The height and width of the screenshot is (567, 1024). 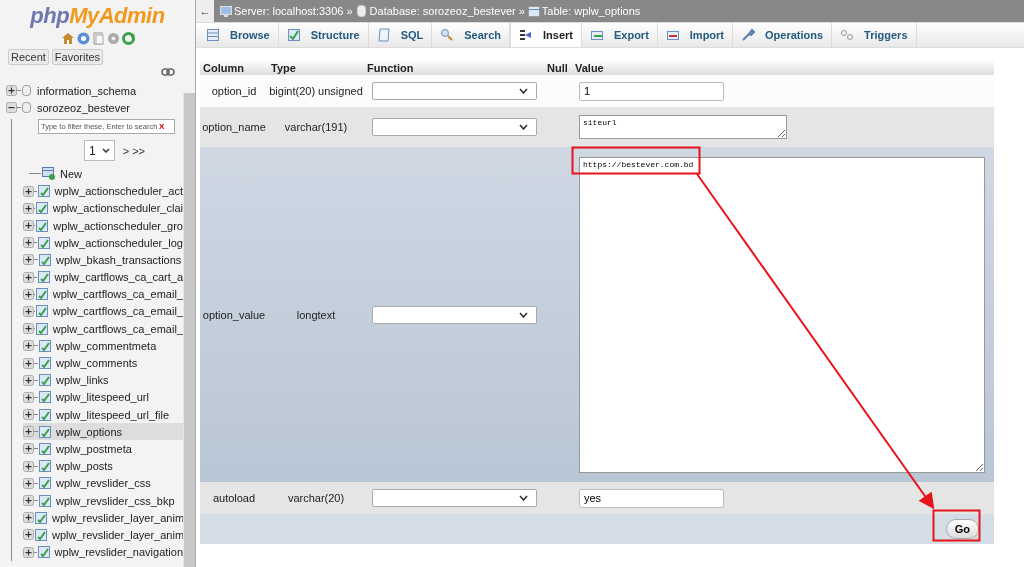 What do you see at coordinates (546, 35) in the screenshot?
I see `tab: Insert` at bounding box center [546, 35].